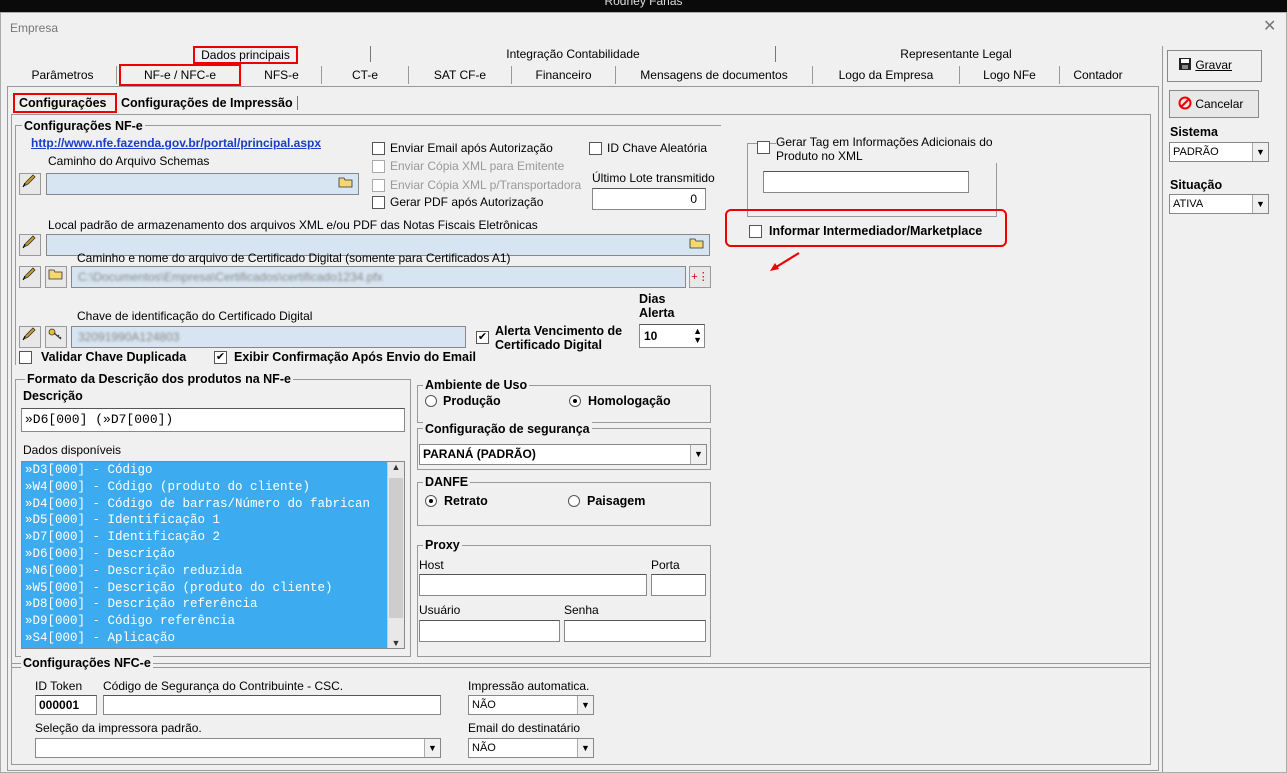  What do you see at coordinates (581, 610) in the screenshot?
I see `senha-label: Senha` at bounding box center [581, 610].